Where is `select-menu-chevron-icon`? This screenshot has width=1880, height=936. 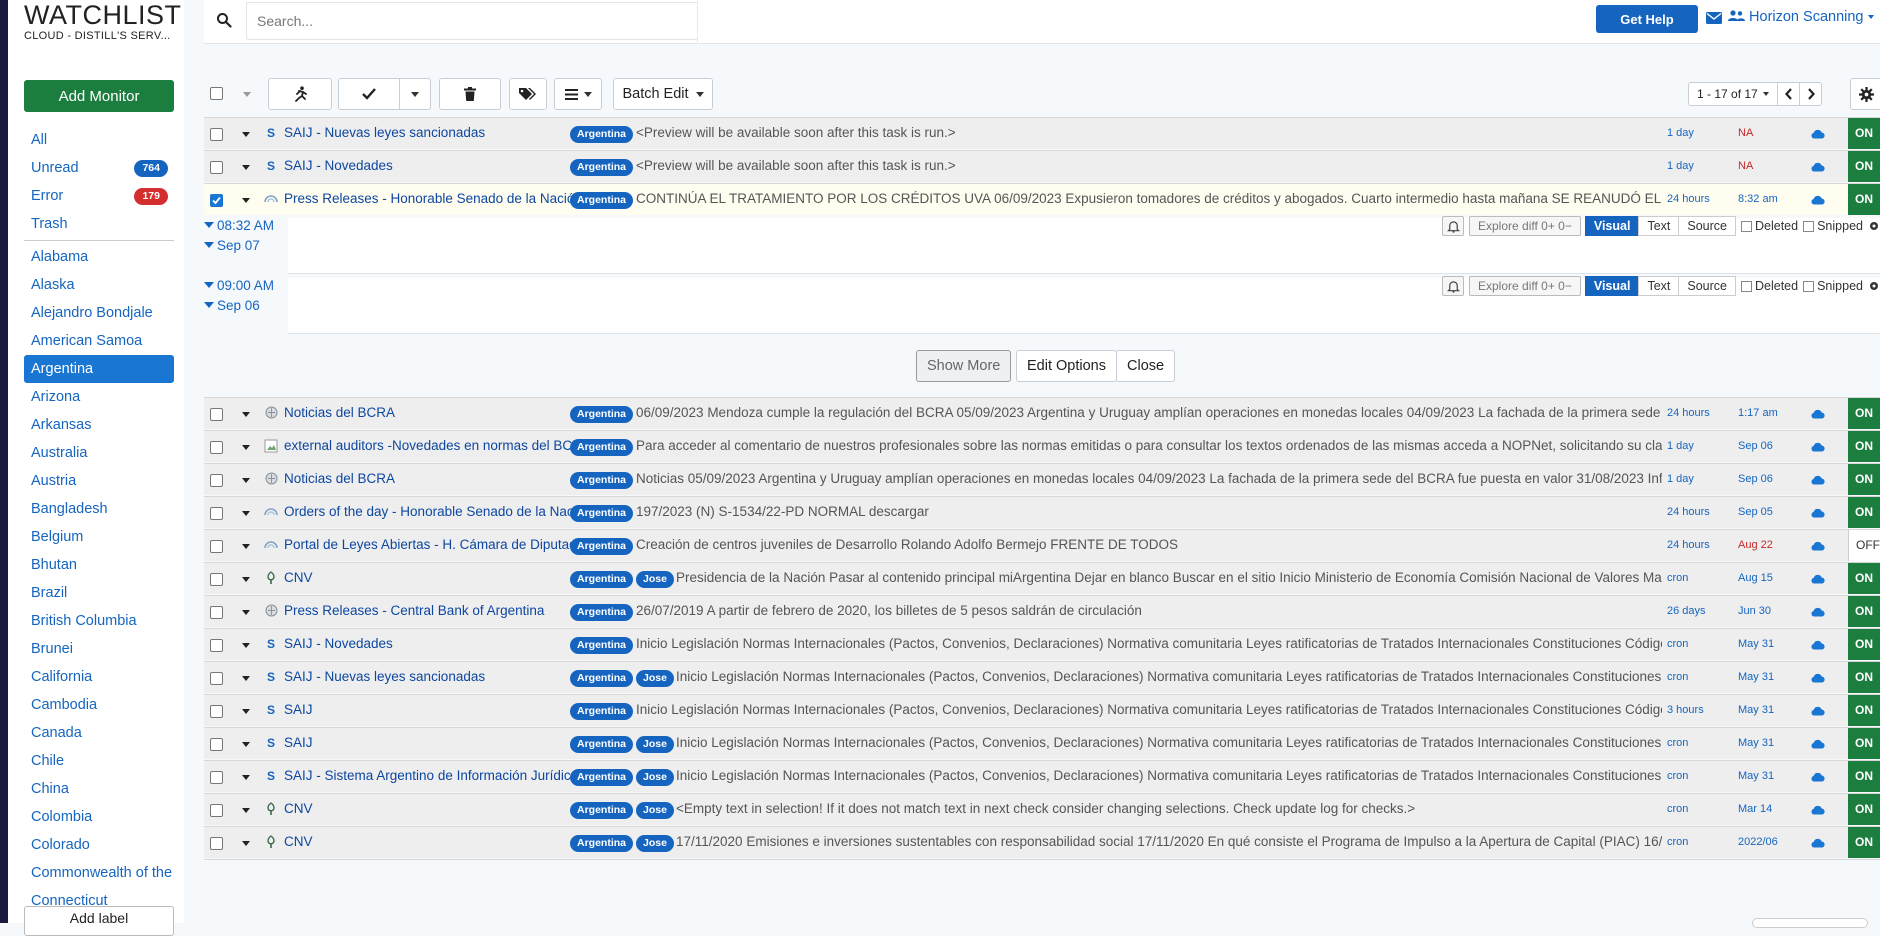
select-menu-chevron-icon is located at coordinates (247, 94).